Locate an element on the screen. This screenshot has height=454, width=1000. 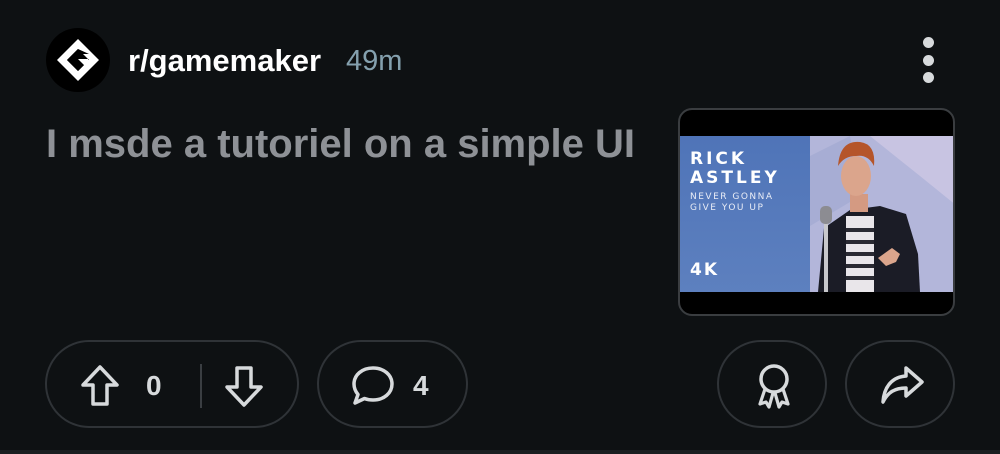
thumbnail-photo is located at coordinates (881, 214).